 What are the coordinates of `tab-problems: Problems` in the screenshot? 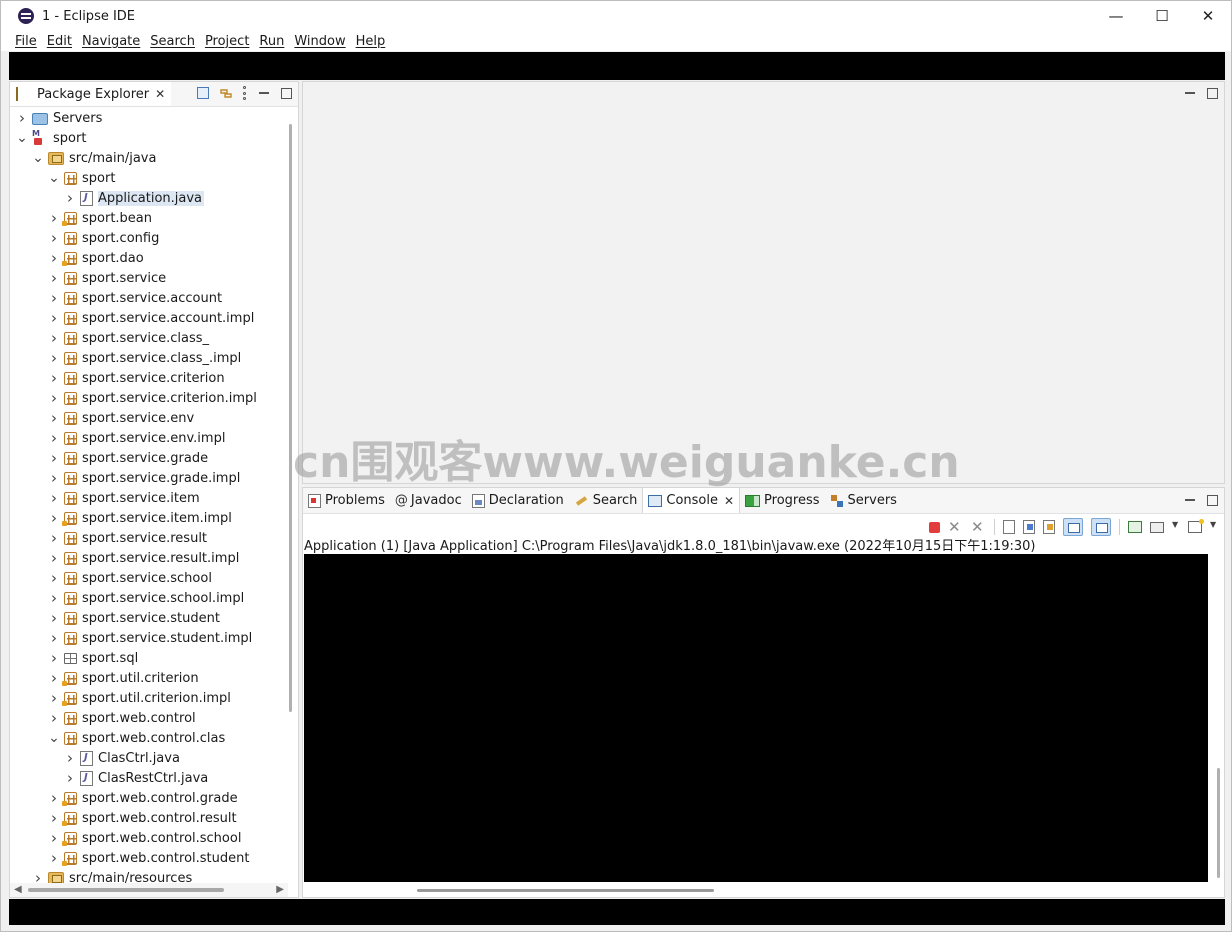 It's located at (346, 500).